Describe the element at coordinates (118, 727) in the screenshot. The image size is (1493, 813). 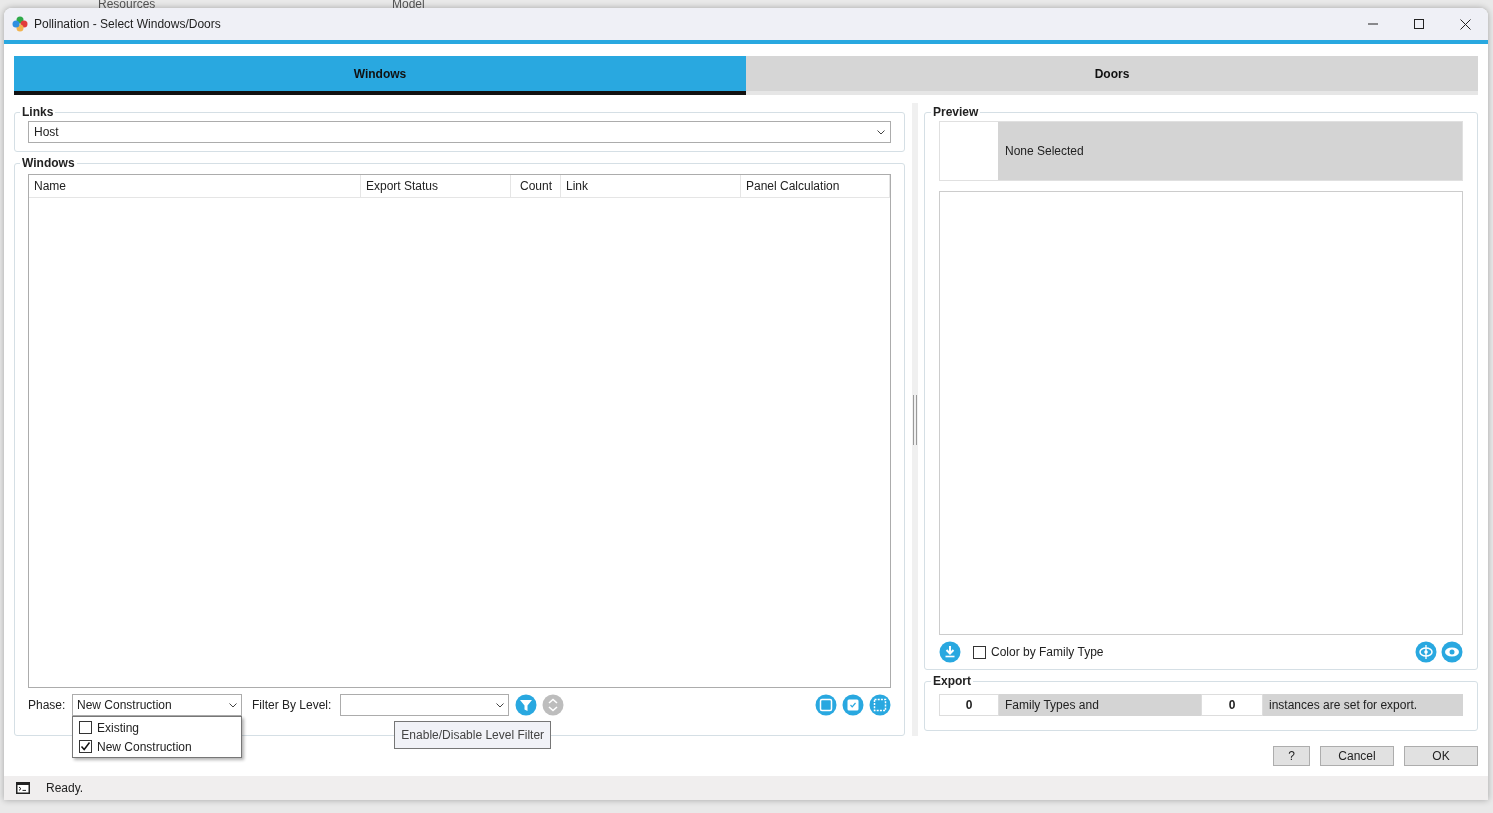
I see `phase-option-label: Existing` at that location.